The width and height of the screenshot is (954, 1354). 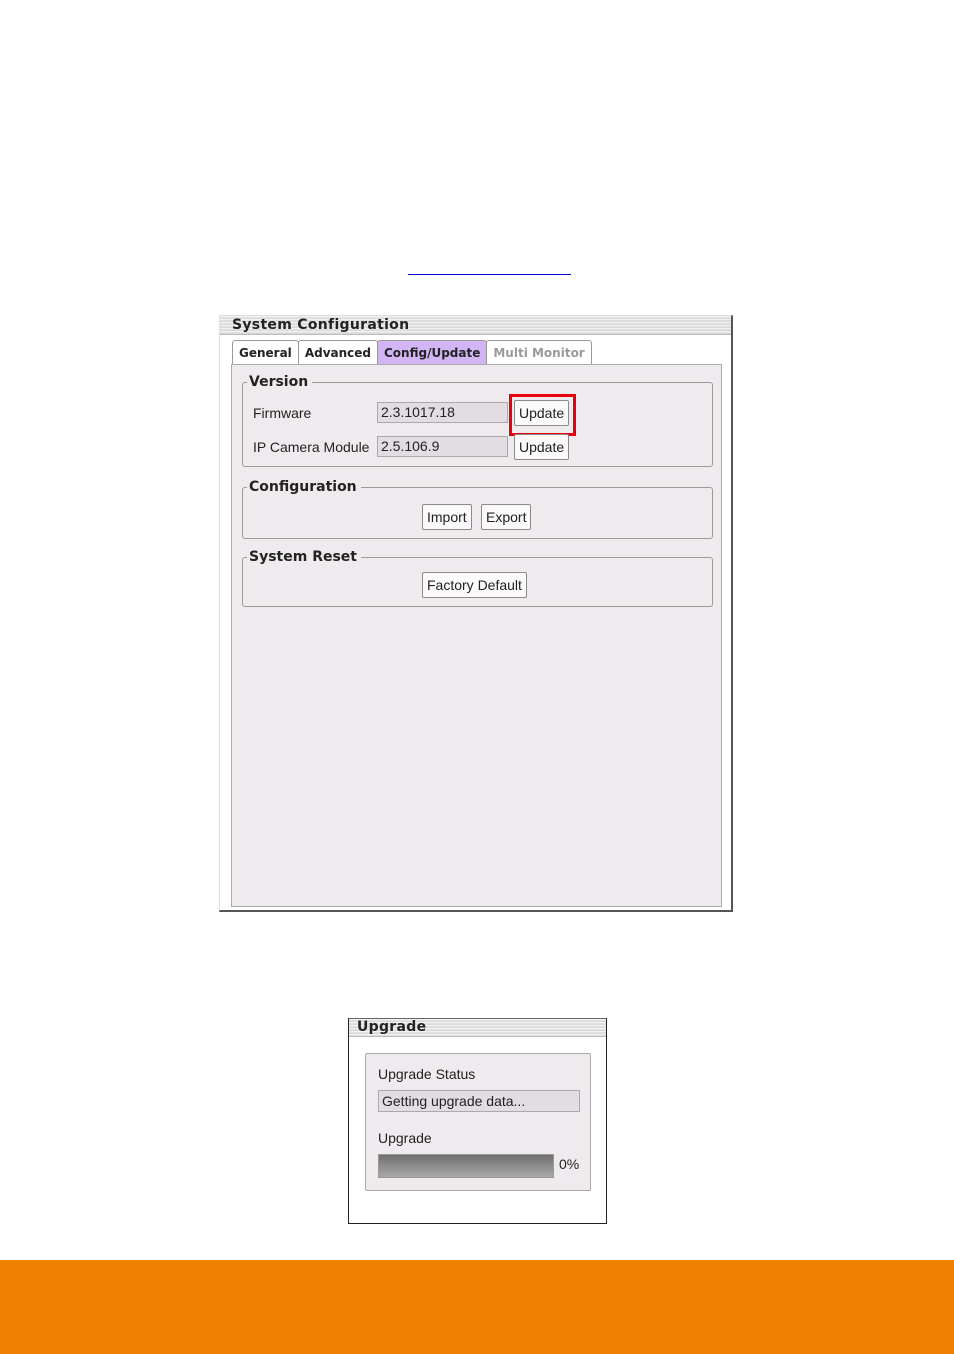 What do you see at coordinates (427, 1074) in the screenshot?
I see `upgrade-status-label: Upgrade Status` at bounding box center [427, 1074].